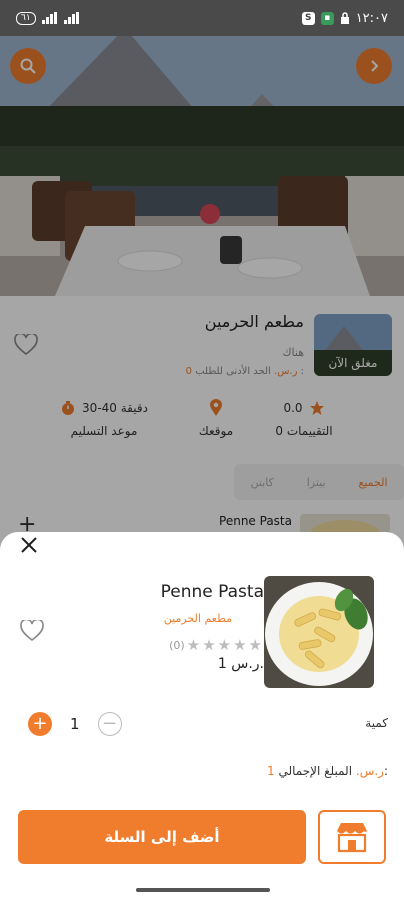 This screenshot has height=900, width=404. I want to click on category-tabs: كابتن بيتزا الجميع, so click(319, 482).